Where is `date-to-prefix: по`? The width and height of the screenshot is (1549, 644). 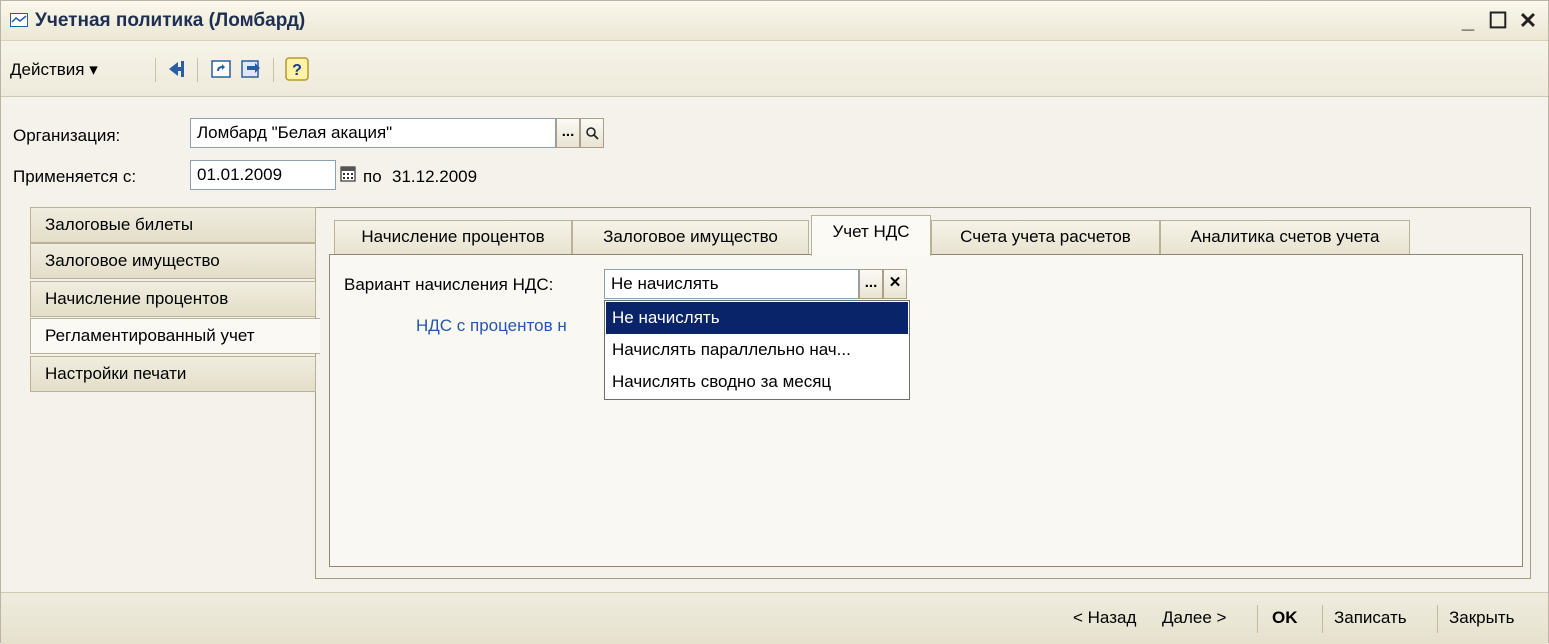 date-to-prefix: по is located at coordinates (372, 176).